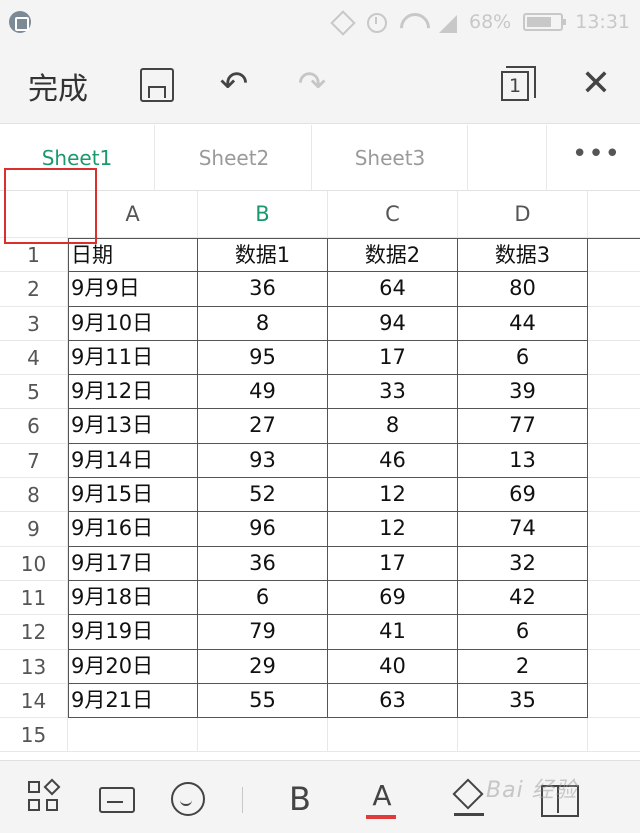  I want to click on cell: 9月12日, so click(133, 392).